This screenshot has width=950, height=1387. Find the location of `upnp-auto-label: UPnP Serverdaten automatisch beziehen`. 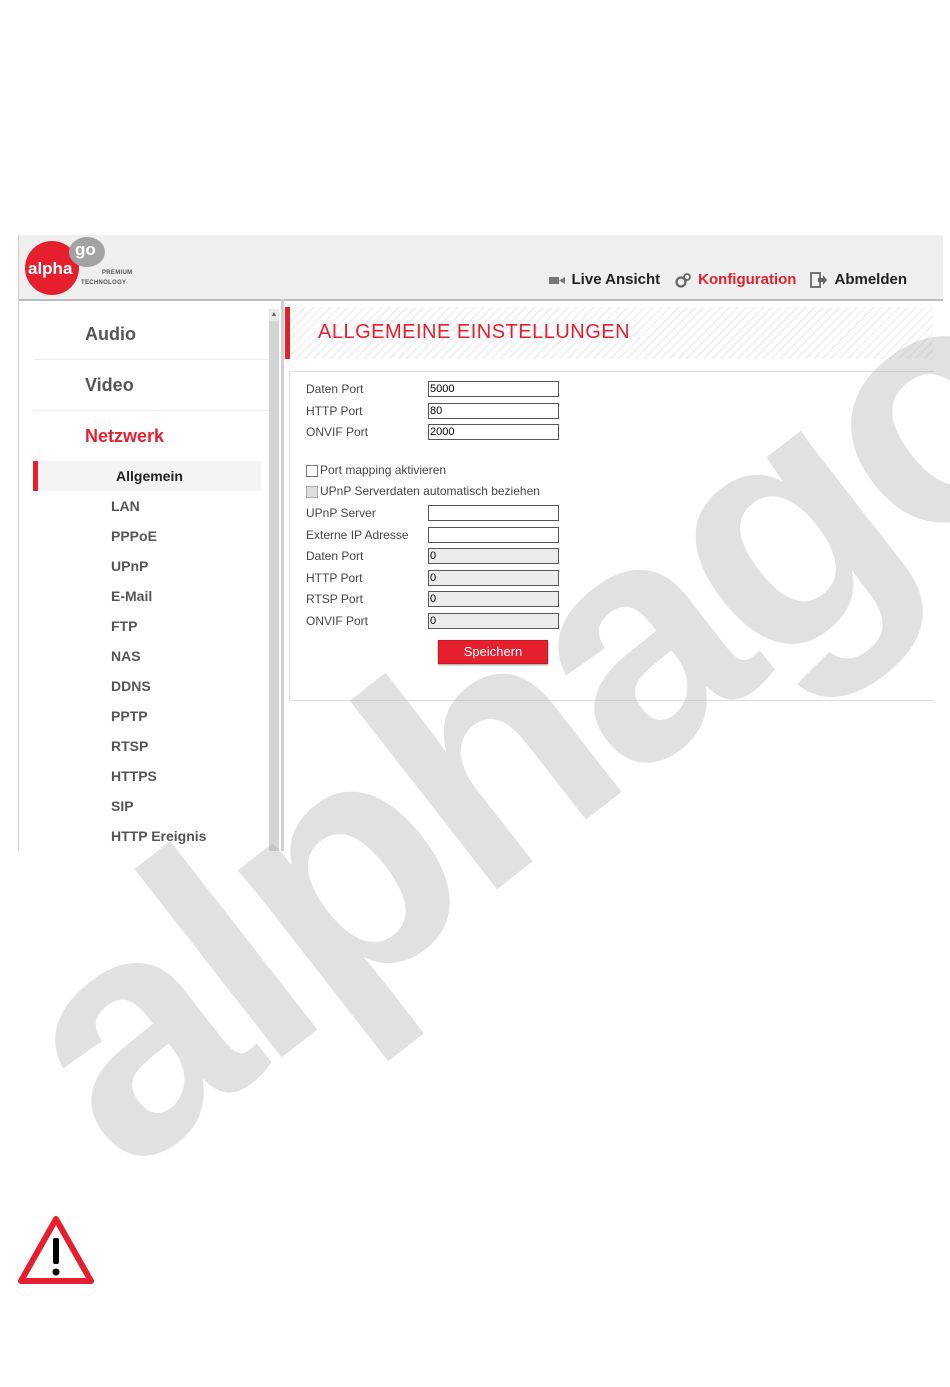

upnp-auto-label: UPnP Serverdaten automatisch beziehen is located at coordinates (430, 491).